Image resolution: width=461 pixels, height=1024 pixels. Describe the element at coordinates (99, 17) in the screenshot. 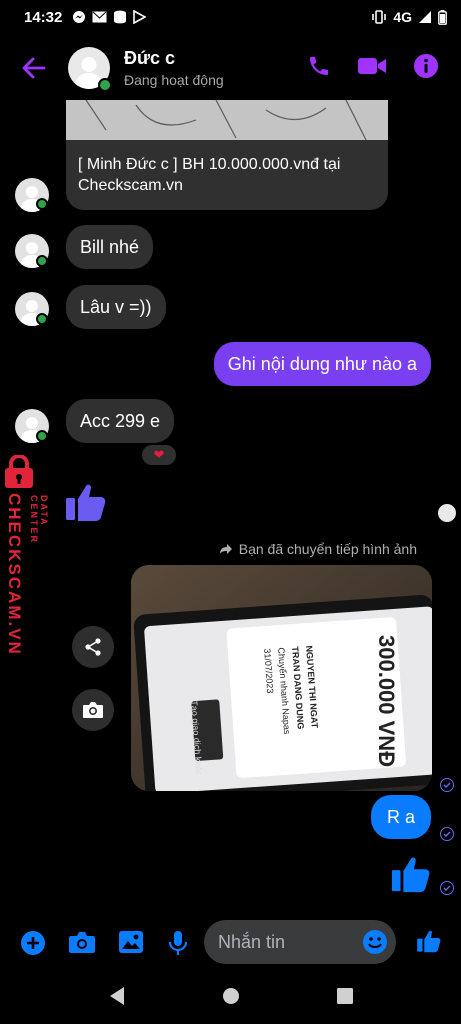

I see `mail-notif-icon` at that location.